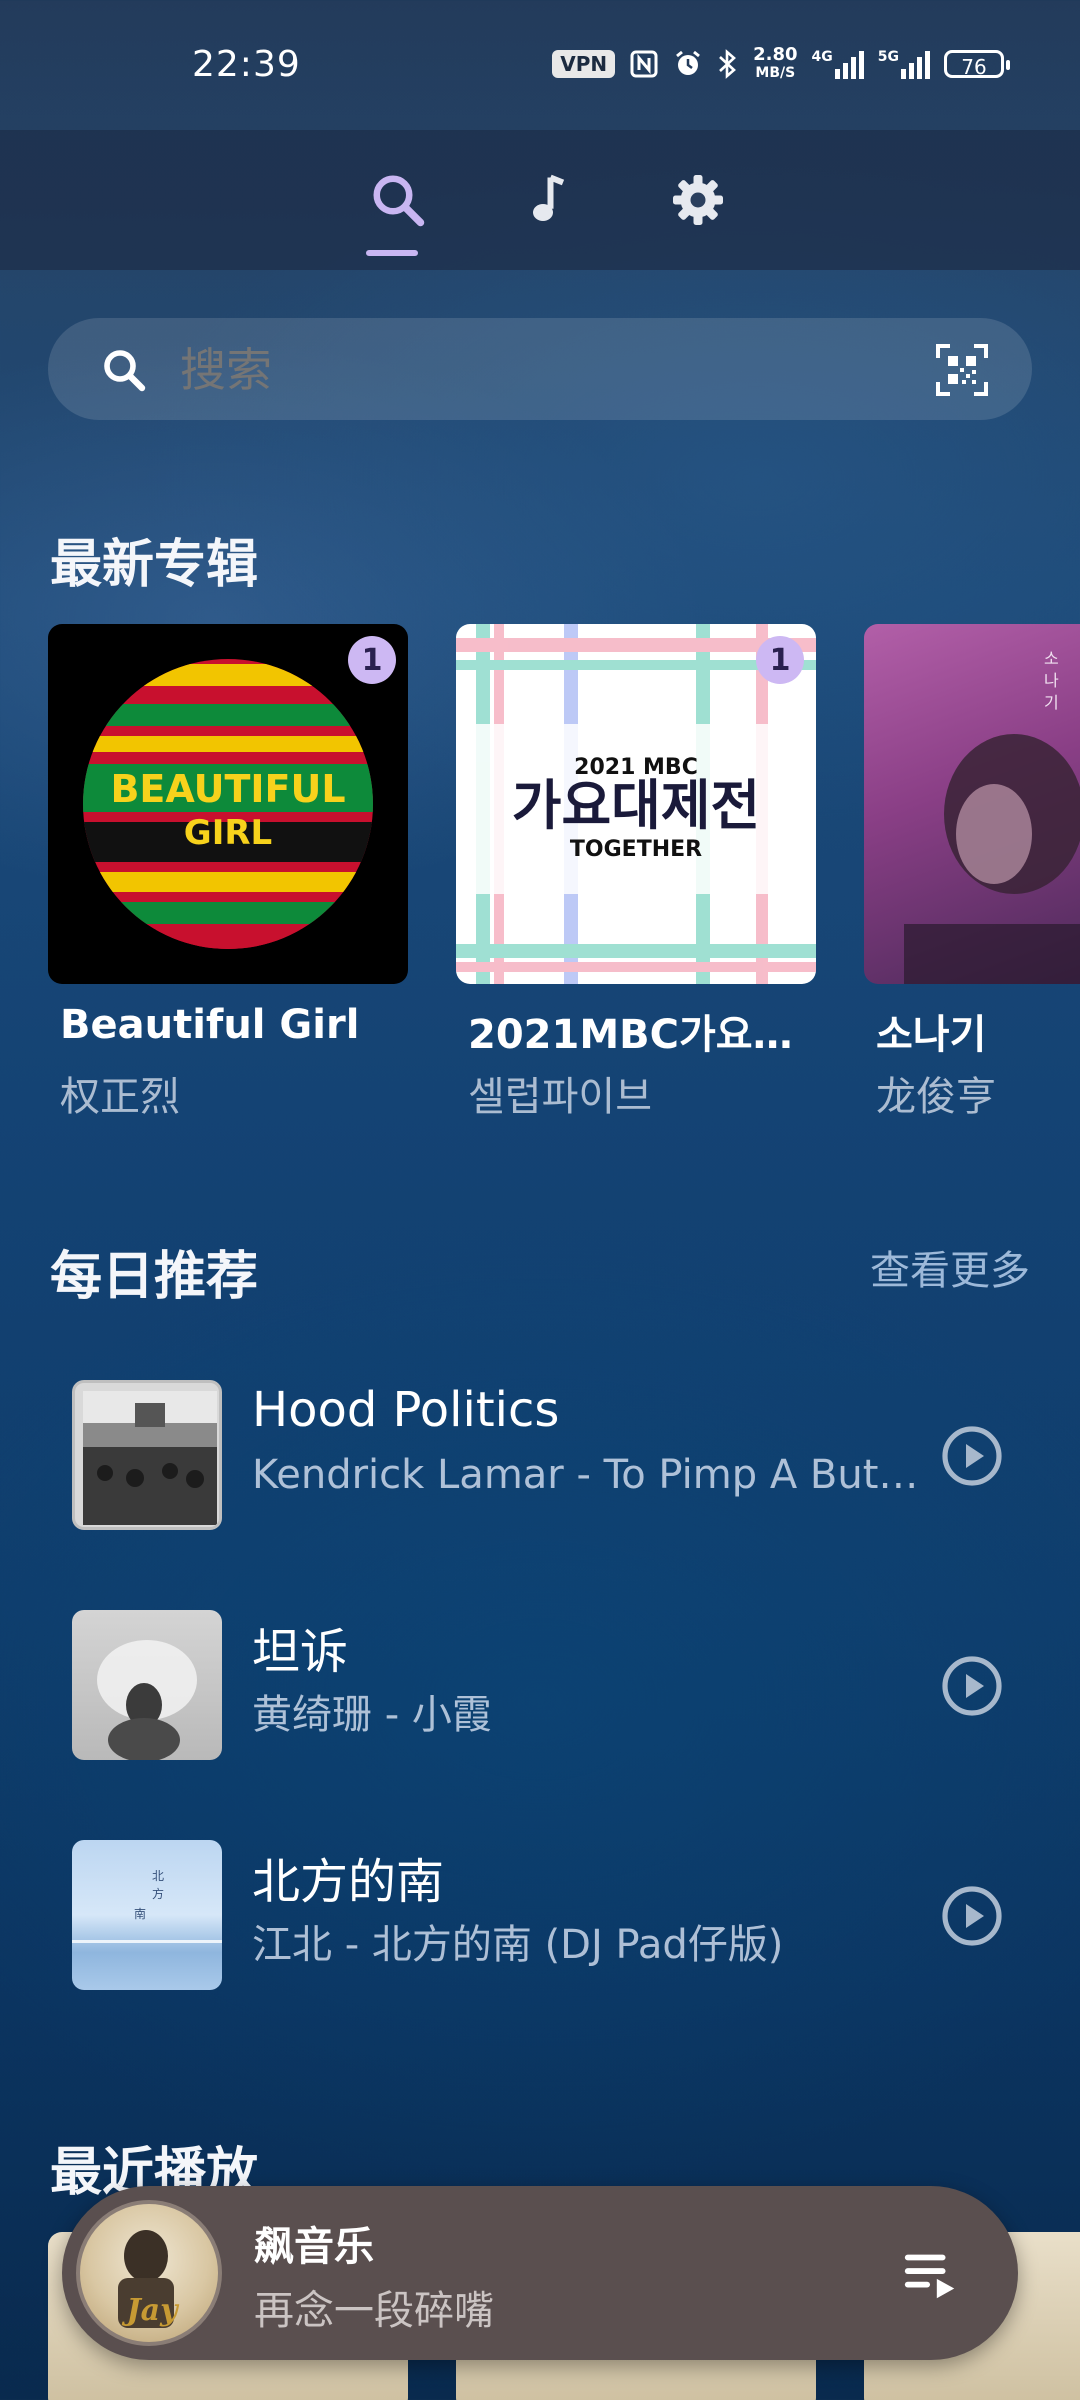 This screenshot has height=2400, width=1080. What do you see at coordinates (154, 1277) in the screenshot?
I see `section-title-daily: 每日推荐` at bounding box center [154, 1277].